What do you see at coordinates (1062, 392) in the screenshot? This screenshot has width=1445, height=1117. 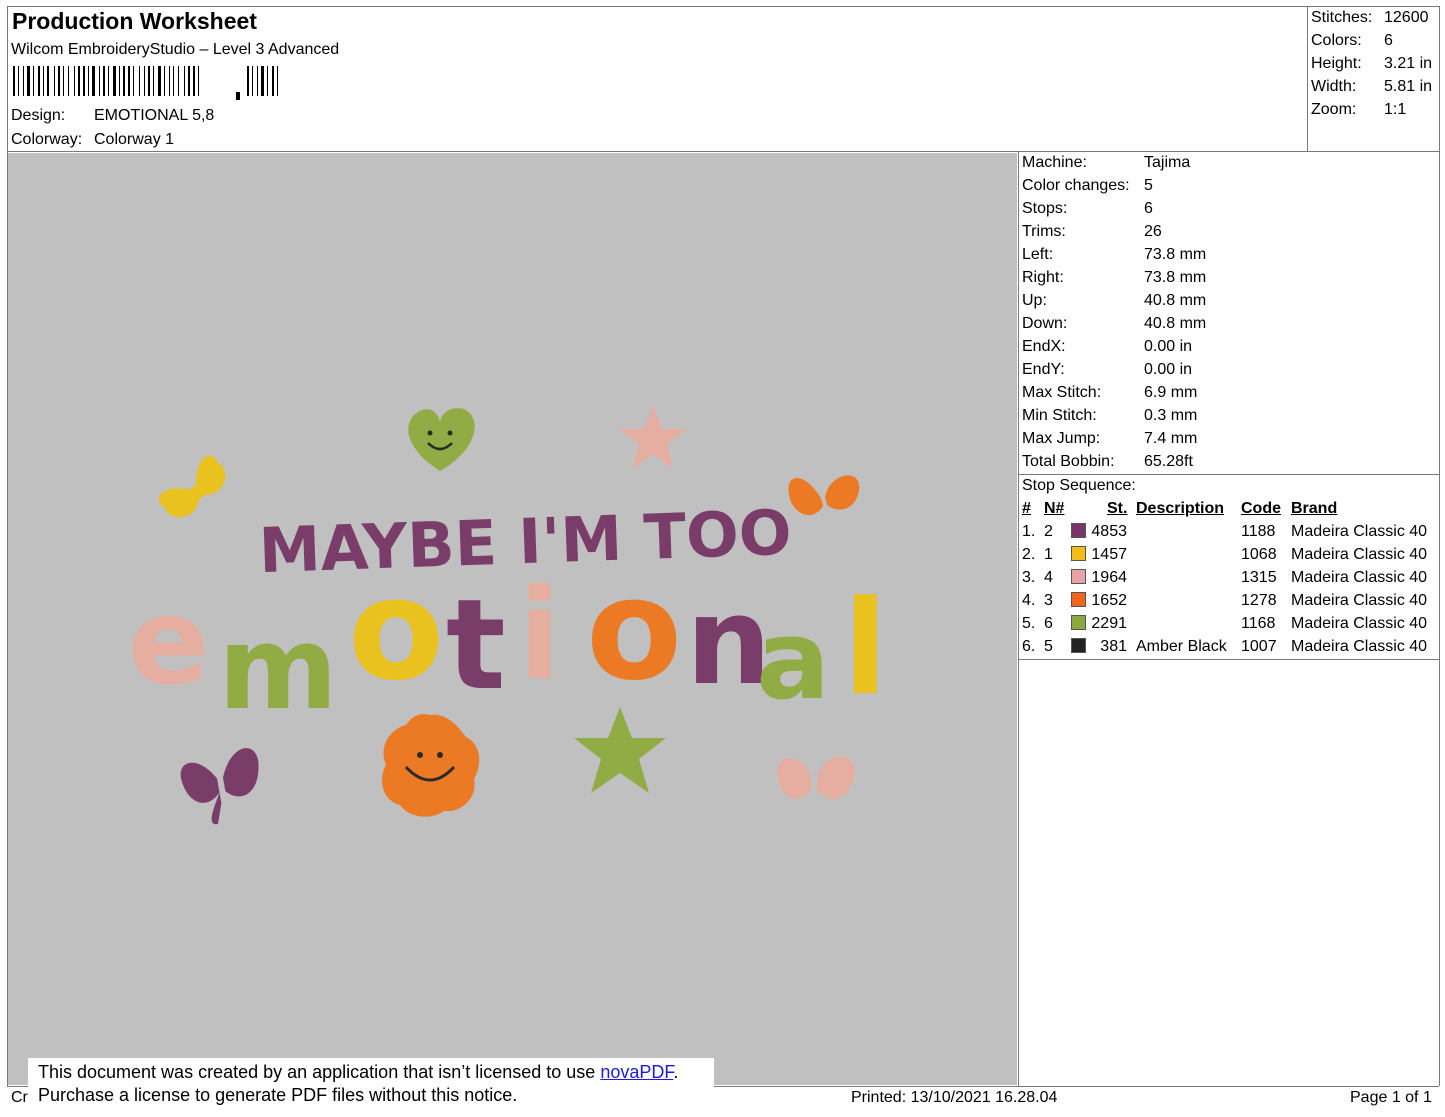 I see `info-label: Max Stitch:` at bounding box center [1062, 392].